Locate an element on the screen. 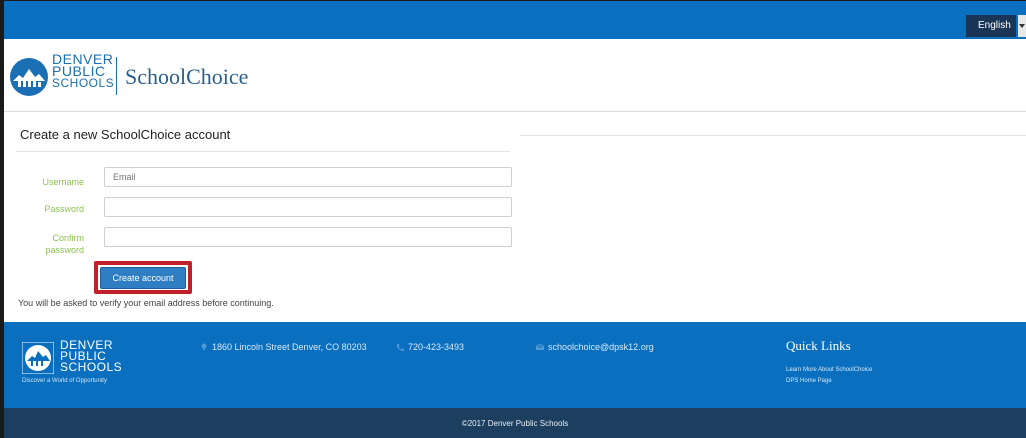 The height and width of the screenshot is (438, 1026). envelope-icon is located at coordinates (540, 347).